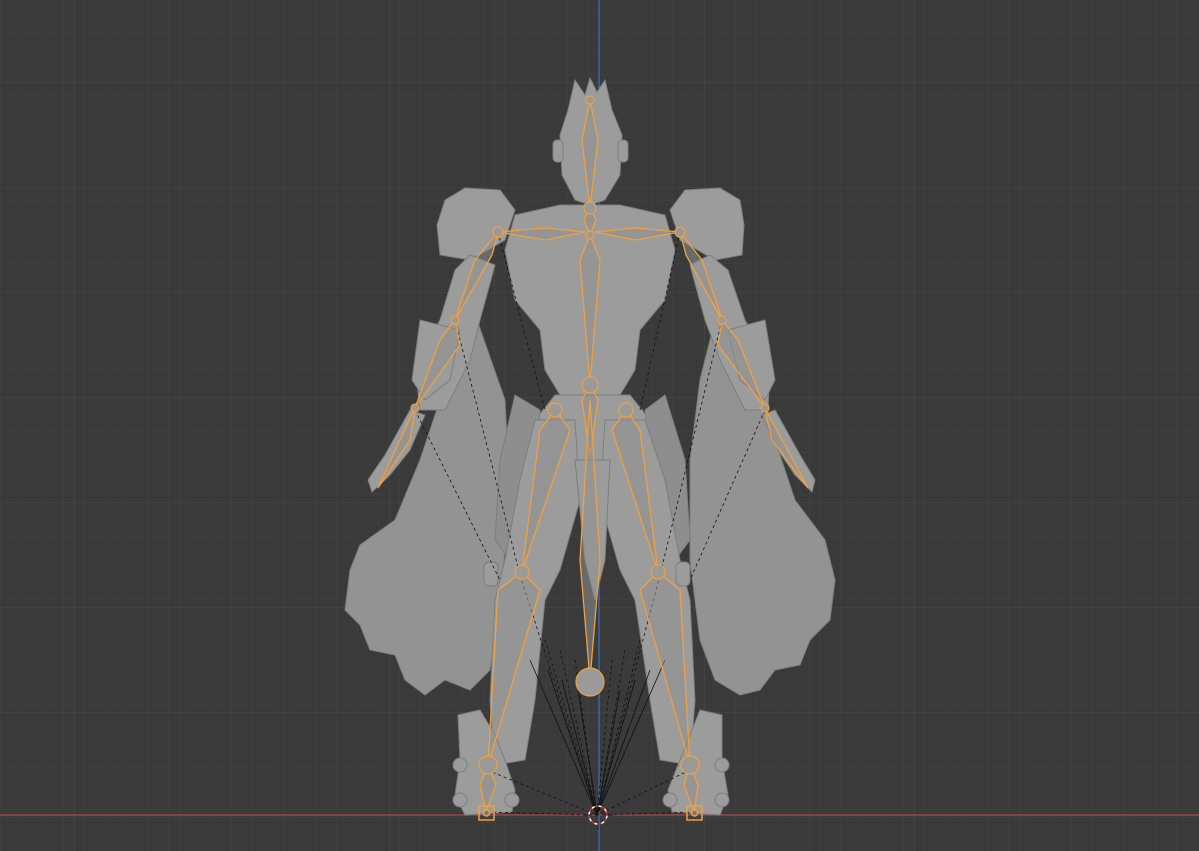 The width and height of the screenshot is (1199, 851). What do you see at coordinates (623, 151) in the screenshot?
I see `helmet-ear-right` at bounding box center [623, 151].